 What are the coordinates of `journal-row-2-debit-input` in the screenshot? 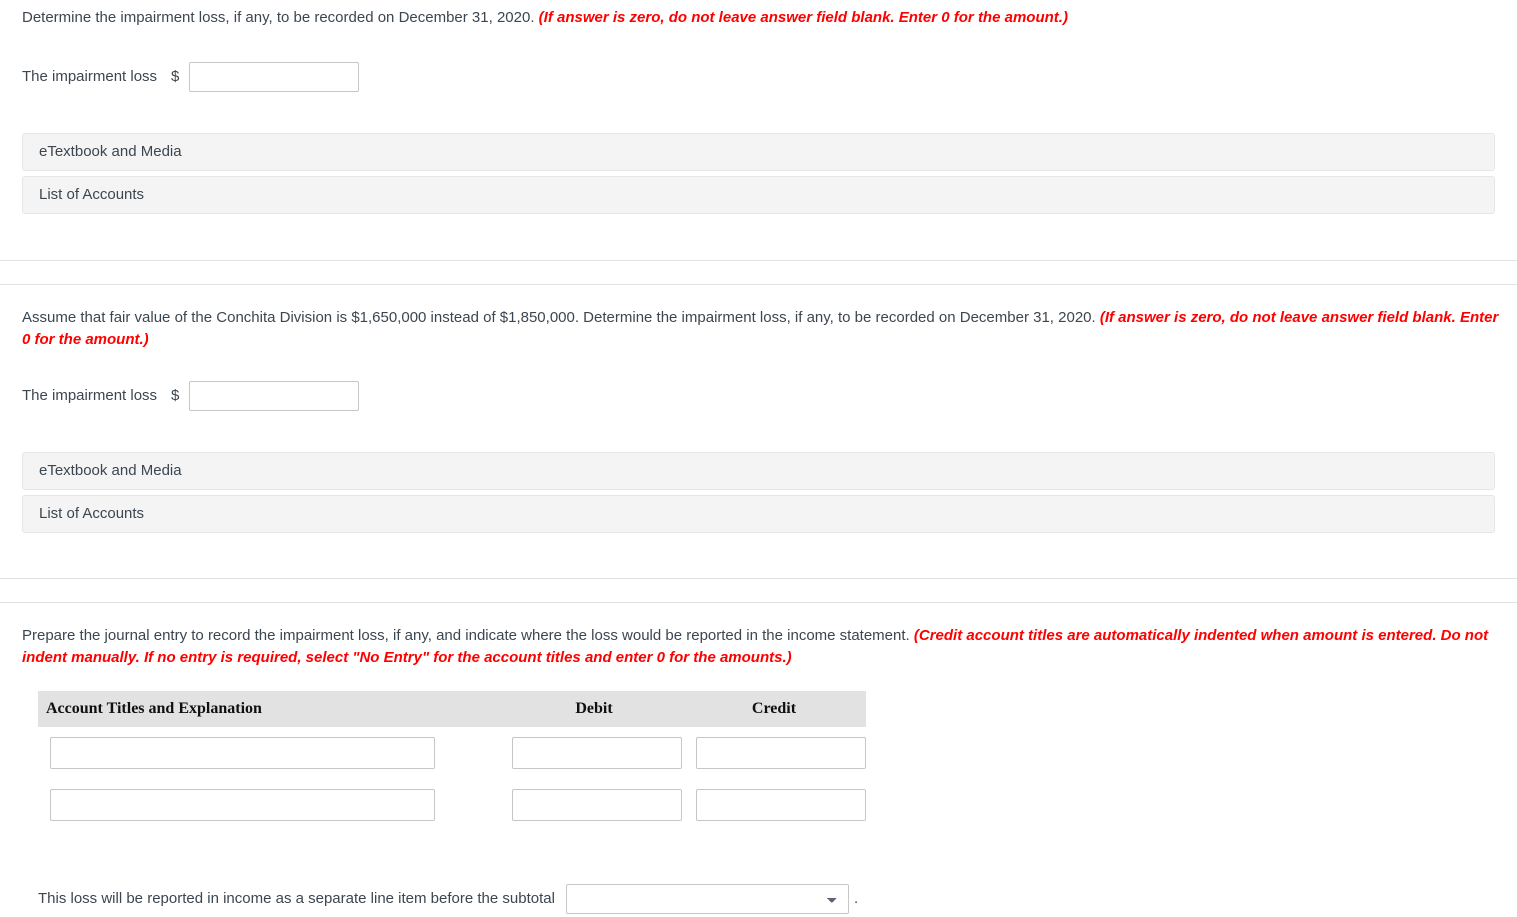 It's located at (597, 804).